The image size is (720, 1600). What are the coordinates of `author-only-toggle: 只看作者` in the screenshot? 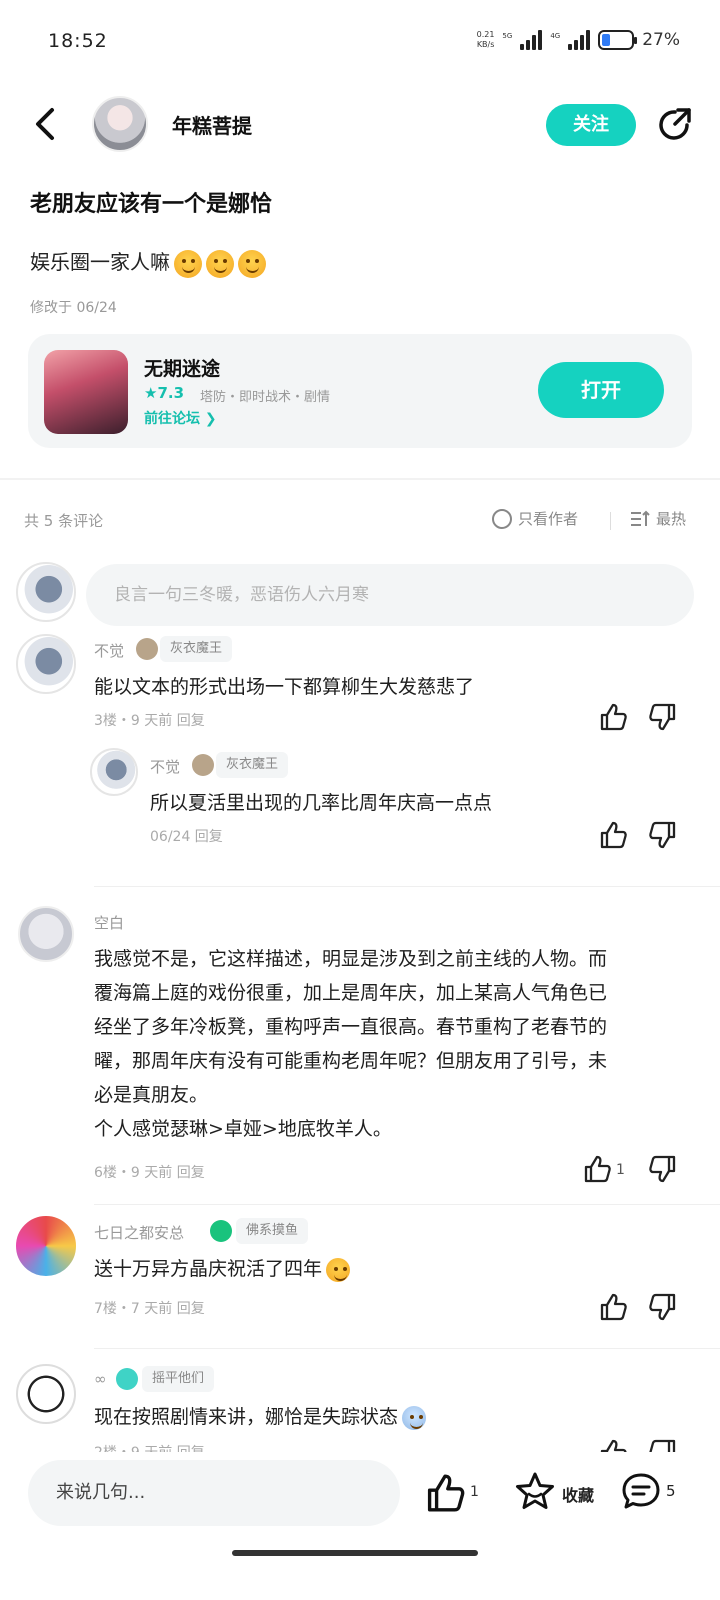 It's located at (535, 518).